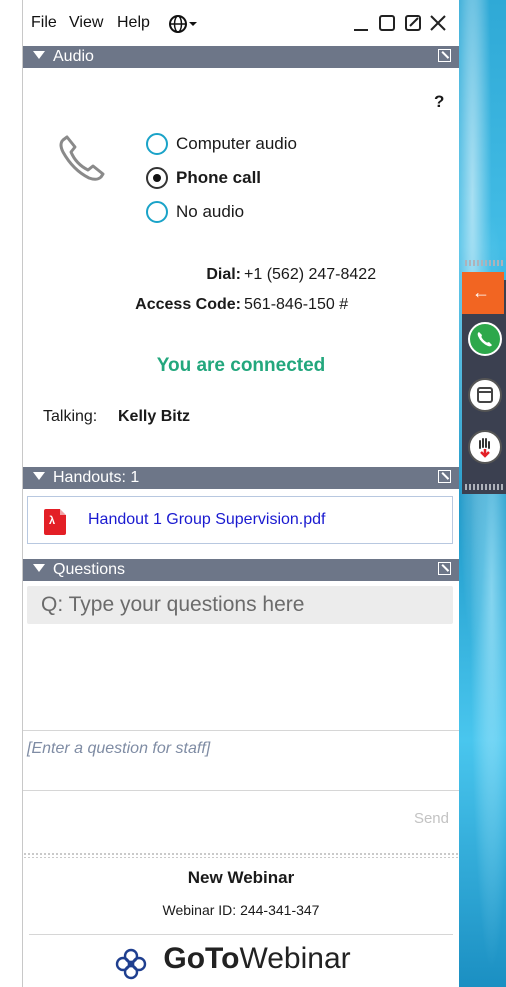 Image resolution: width=506 pixels, height=987 pixels. What do you see at coordinates (154, 416) in the screenshot?
I see `talking-name: Kelly Bitz` at bounding box center [154, 416].